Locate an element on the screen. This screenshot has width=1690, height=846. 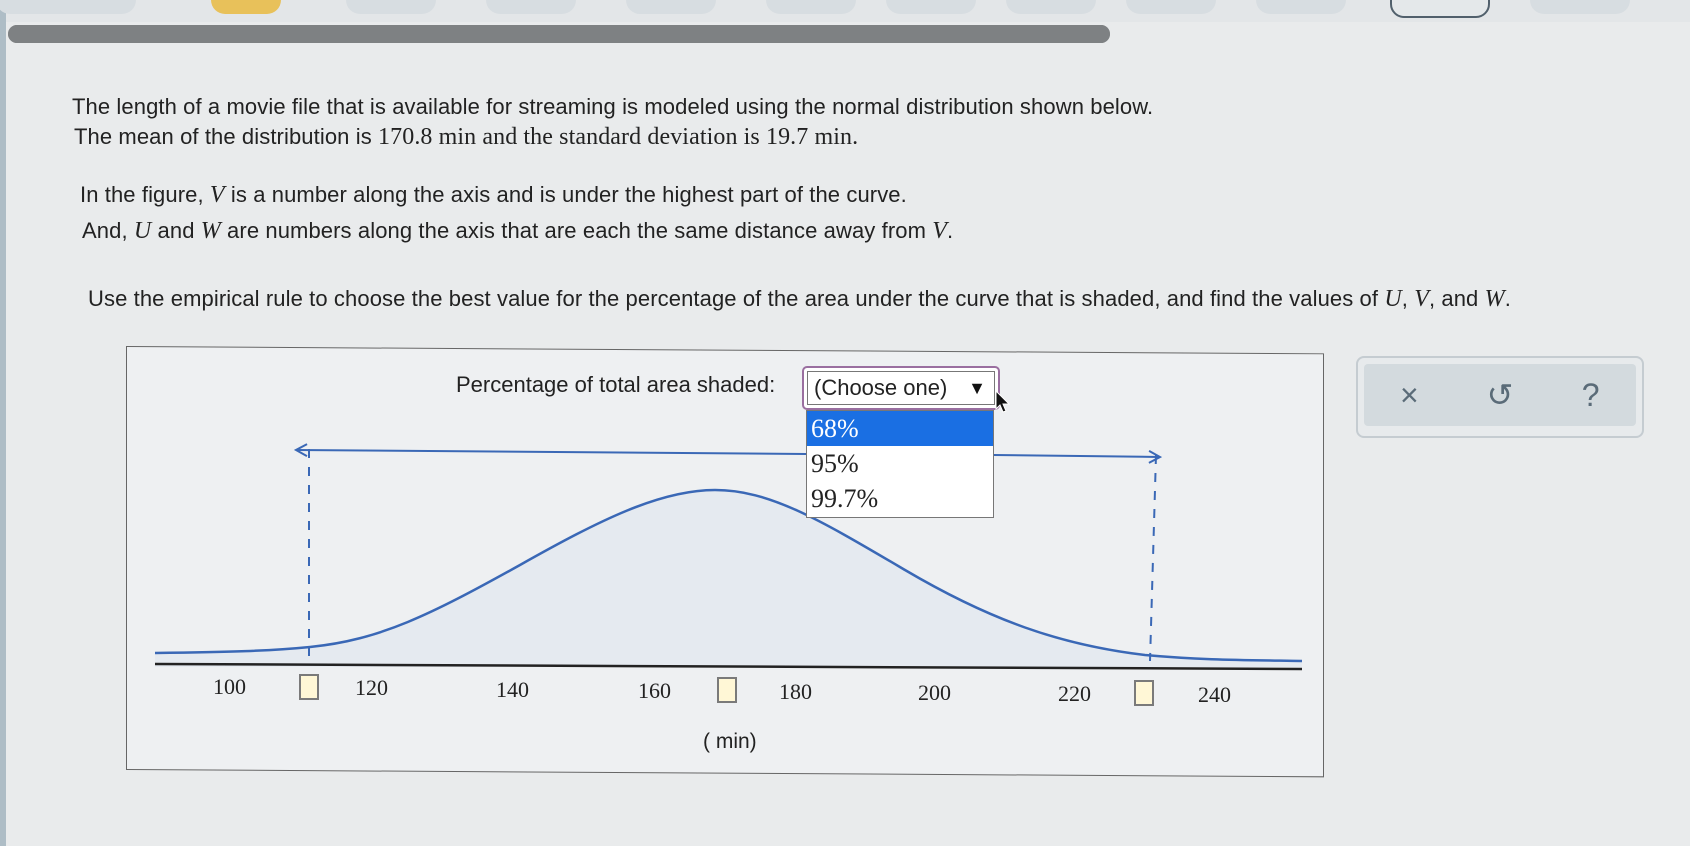
tick-label: 160 is located at coordinates (654, 690).